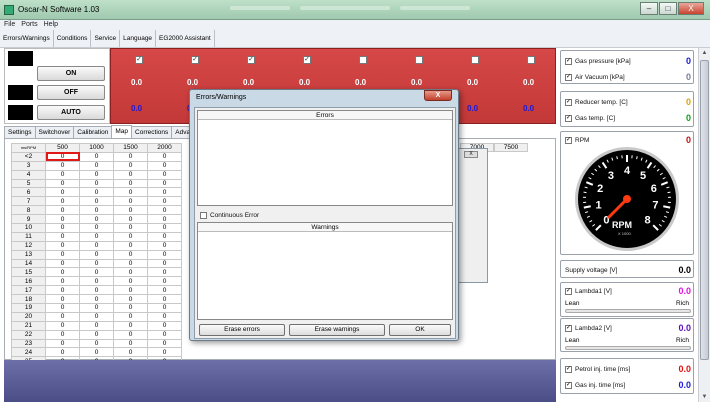 The image size is (710, 414). I want to click on scroll-down-arrow-icon: ▼, so click(704, 397).